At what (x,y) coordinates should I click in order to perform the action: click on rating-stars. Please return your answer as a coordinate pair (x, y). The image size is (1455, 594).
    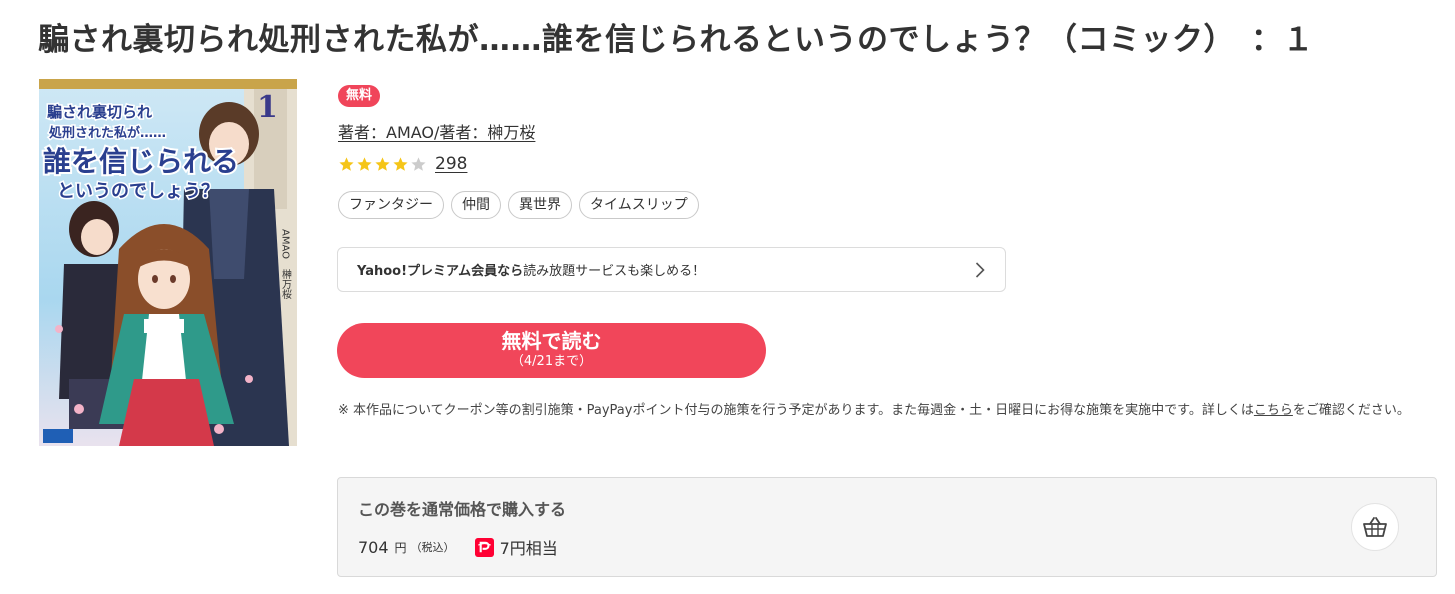
    Looking at the image, I should click on (382, 164).